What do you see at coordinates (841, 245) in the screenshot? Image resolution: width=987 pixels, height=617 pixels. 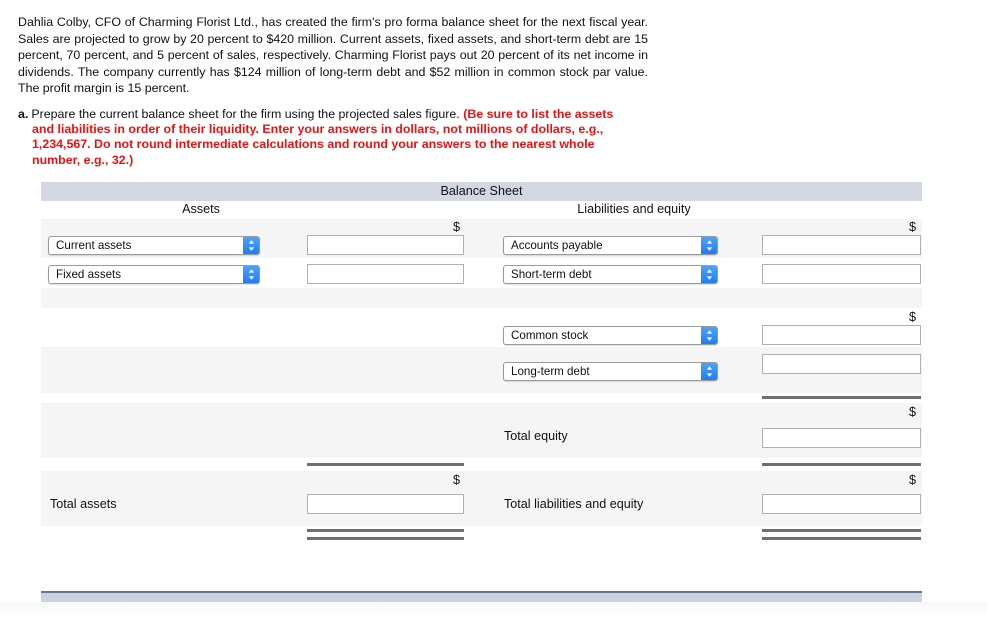 I see `input-accounts-payable-value` at bounding box center [841, 245].